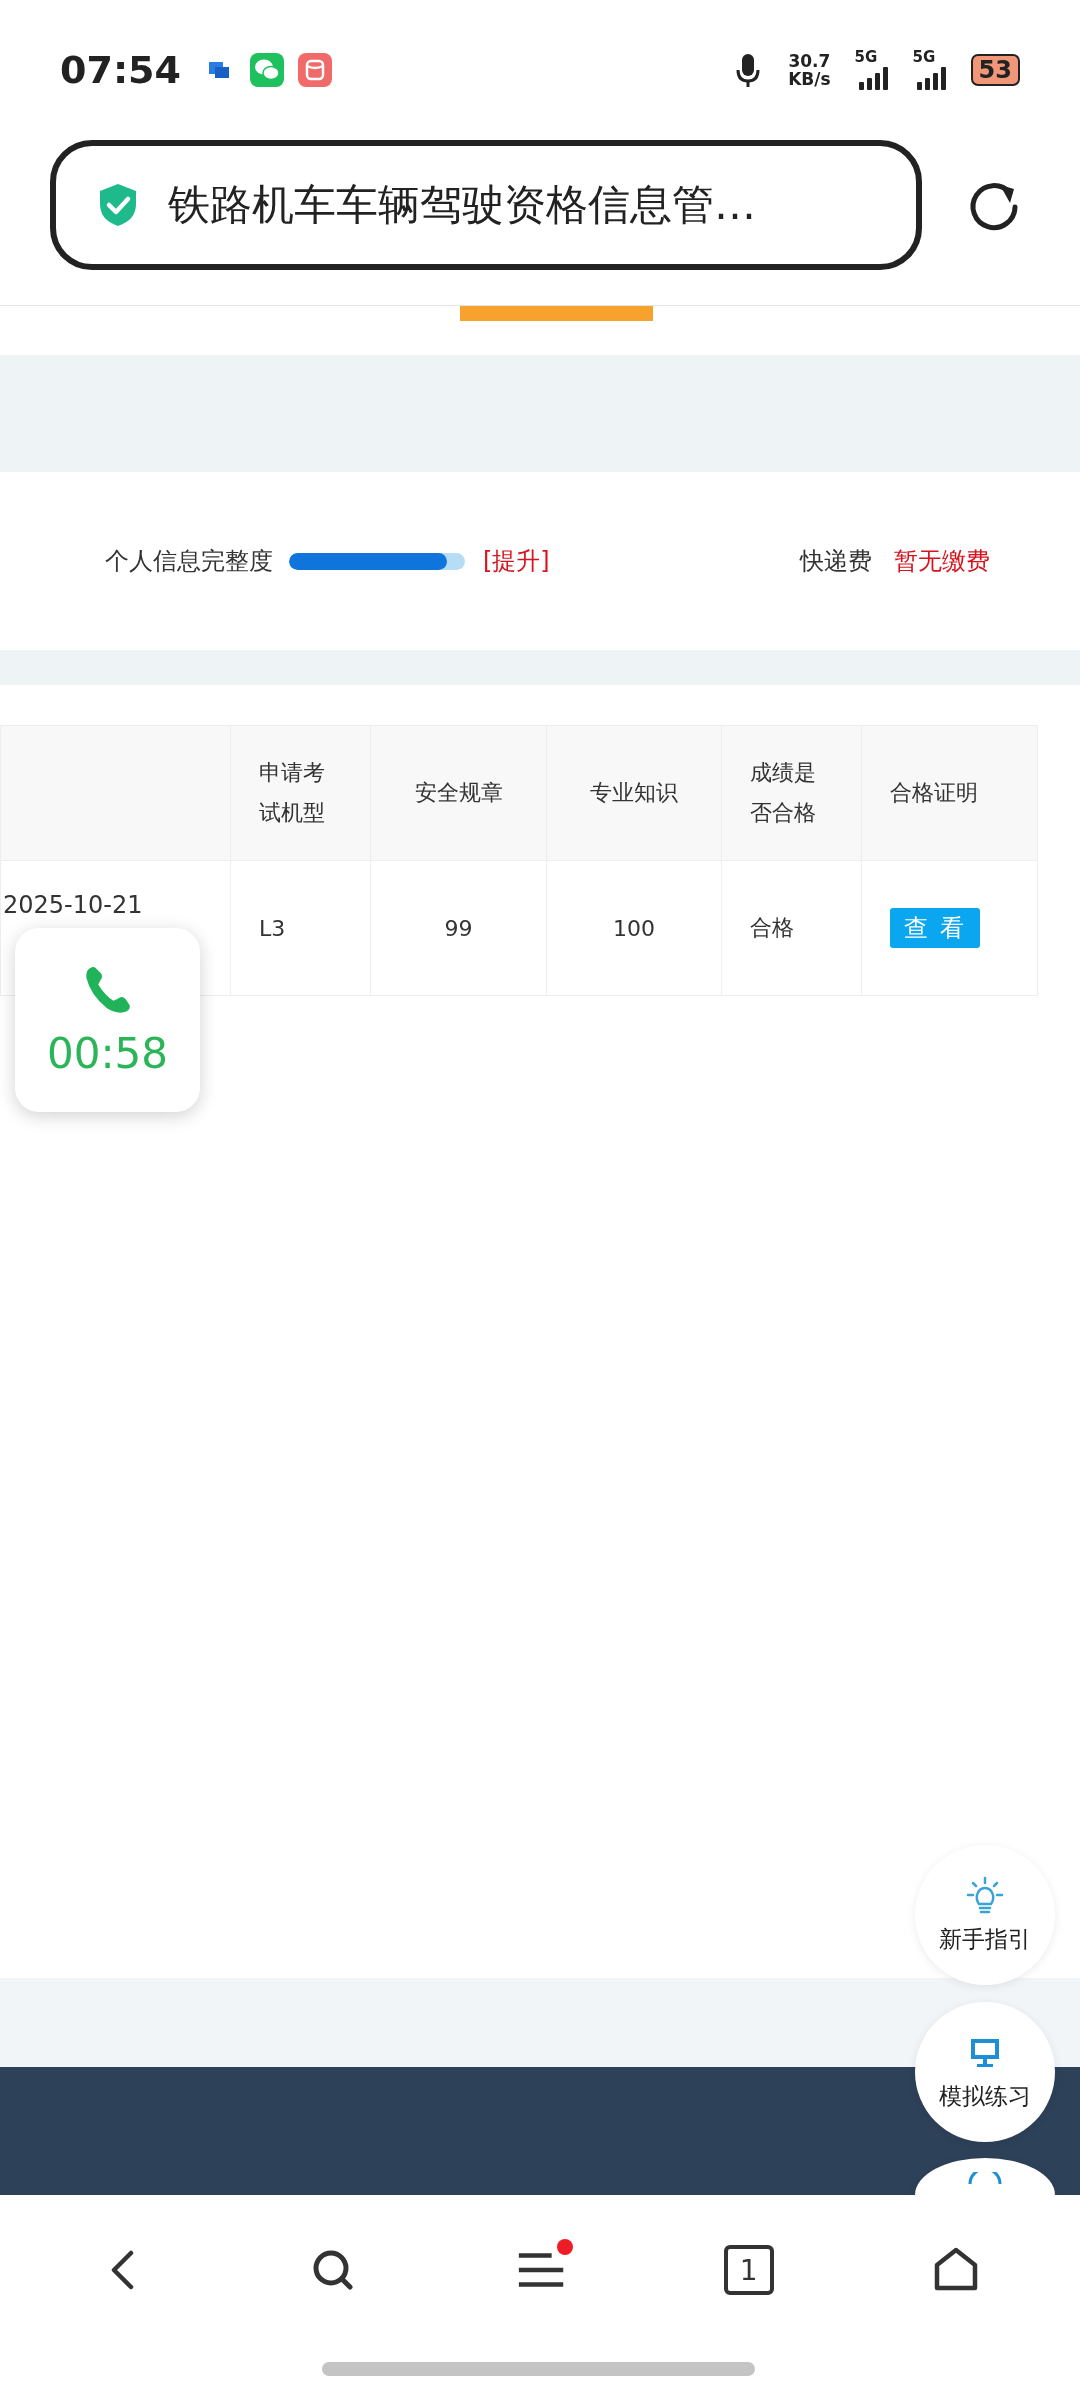 This screenshot has width=1080, height=2400. I want to click on status-time: 07:54, so click(120, 70).